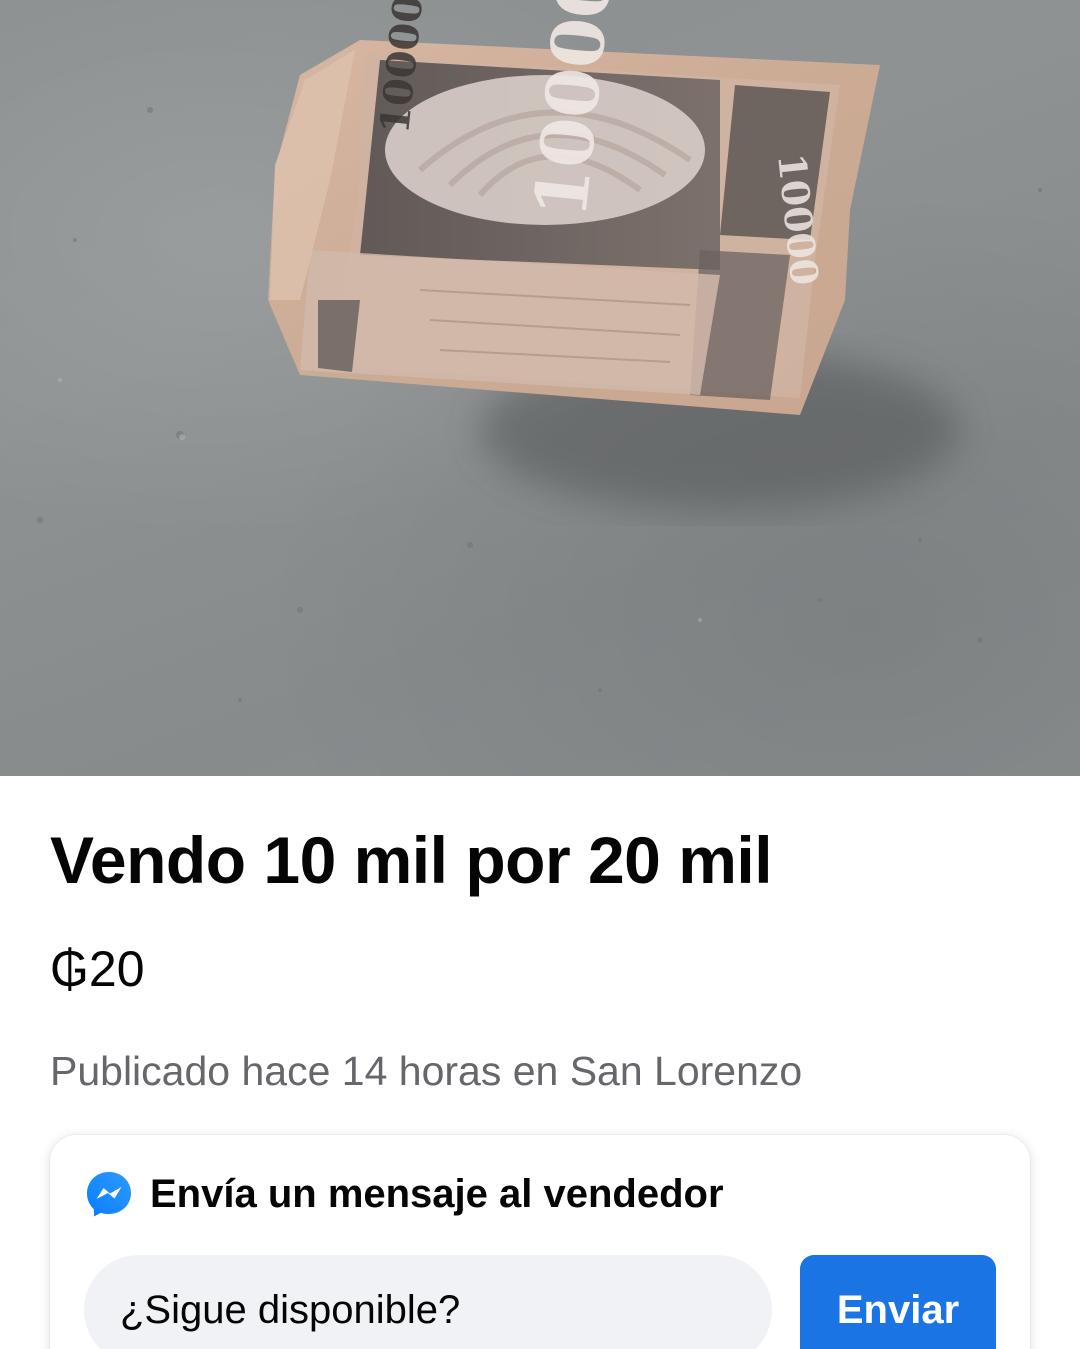  Describe the element at coordinates (426, 1071) in the screenshot. I see `listing-posted-info: Publicado hace 14 horas en San Lorenzo` at that location.